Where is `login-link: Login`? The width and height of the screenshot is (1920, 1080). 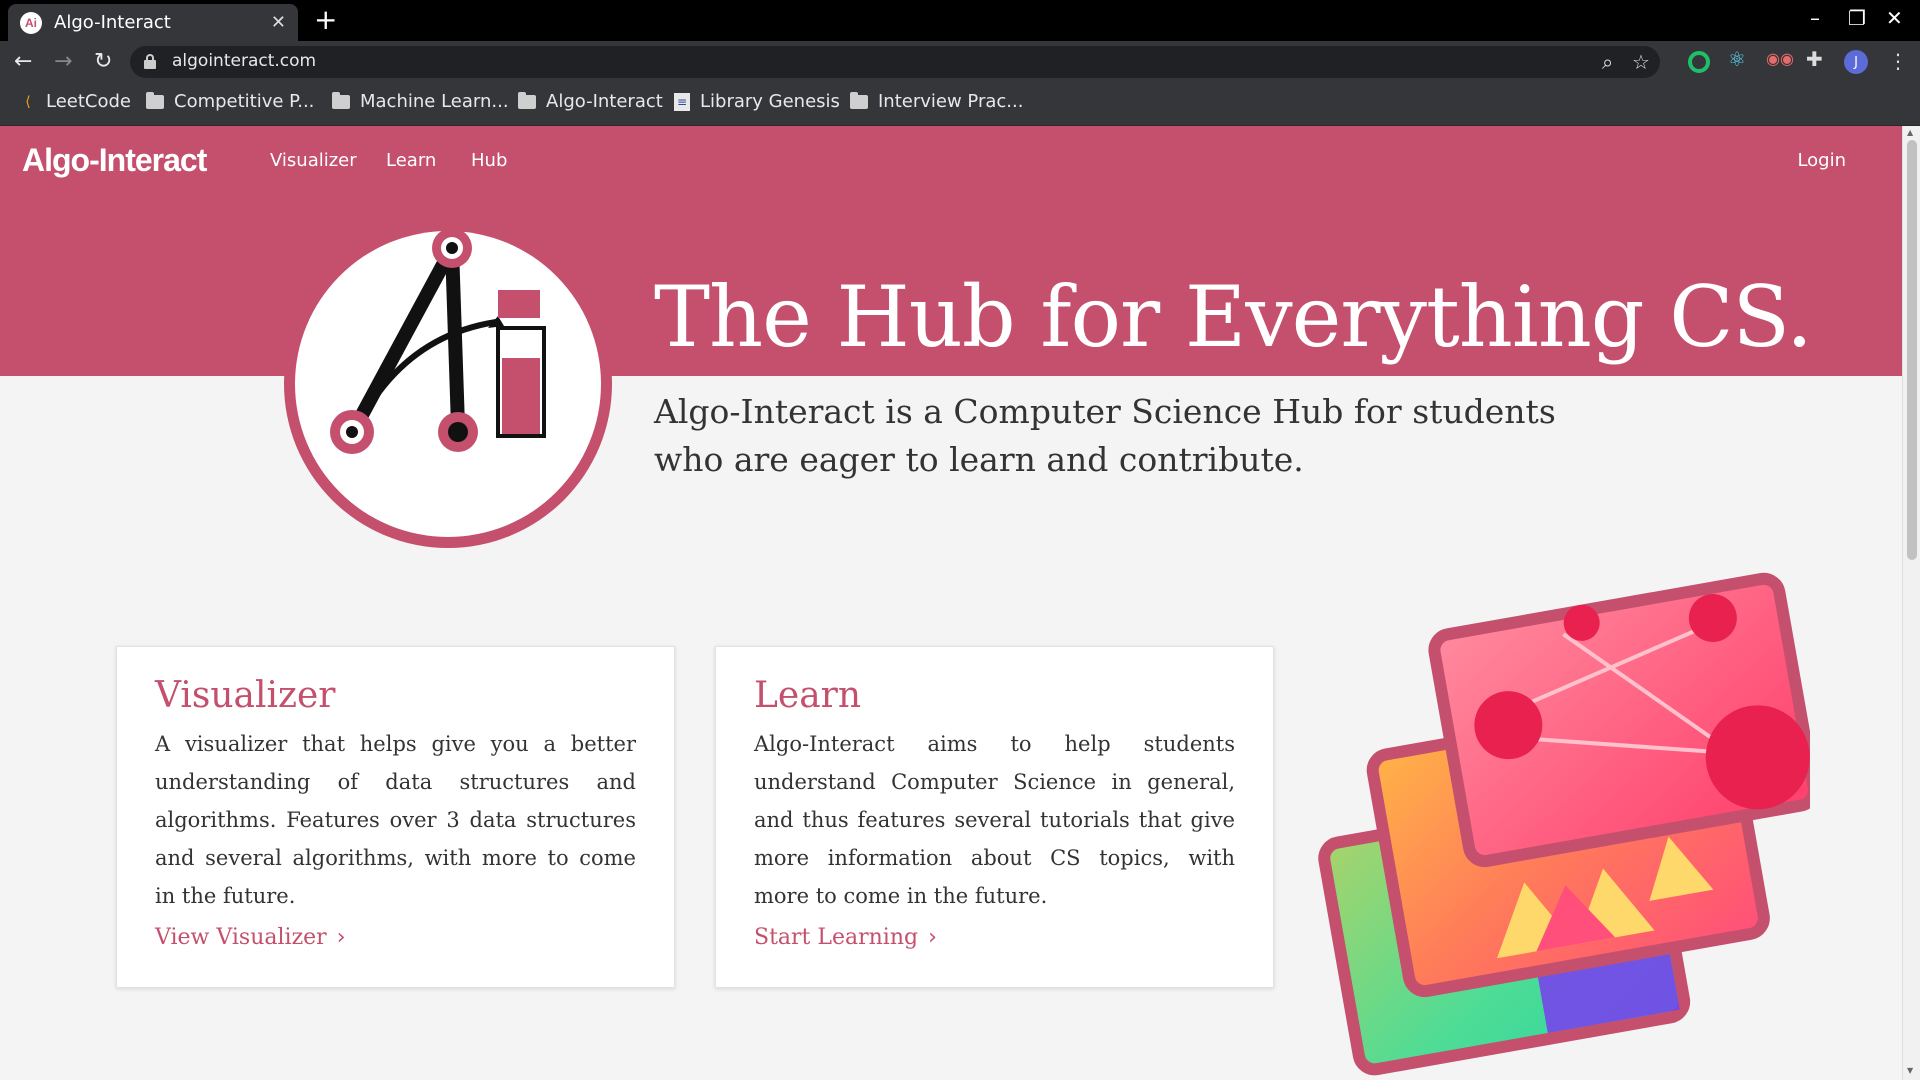
login-link: Login is located at coordinates (1821, 160).